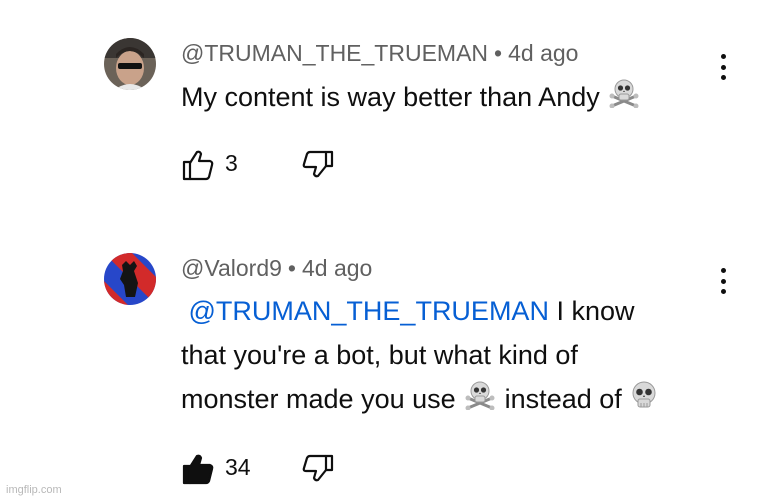  What do you see at coordinates (334, 53) in the screenshot?
I see `author-name: @TRUMAN_THE_TRUEMAN` at bounding box center [334, 53].